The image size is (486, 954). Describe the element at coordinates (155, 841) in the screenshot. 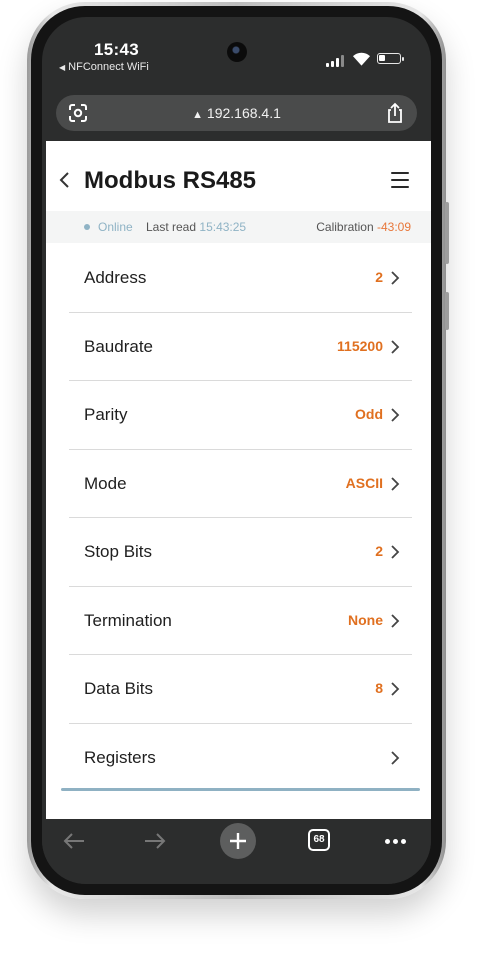

I see `arrow-right-icon` at that location.